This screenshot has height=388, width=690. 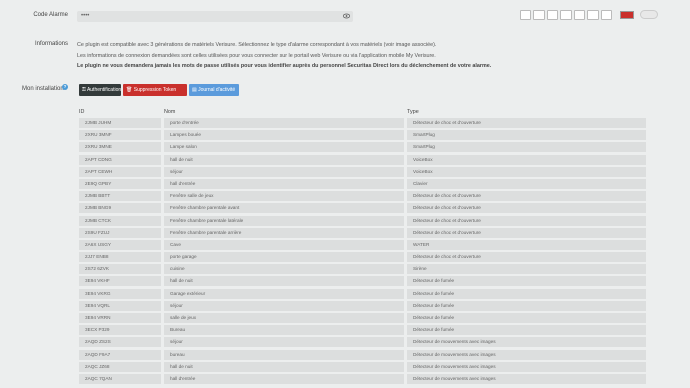 I want to click on table-row: 2S72 6ZVK cuisine Sirène, so click(x=362, y=269).